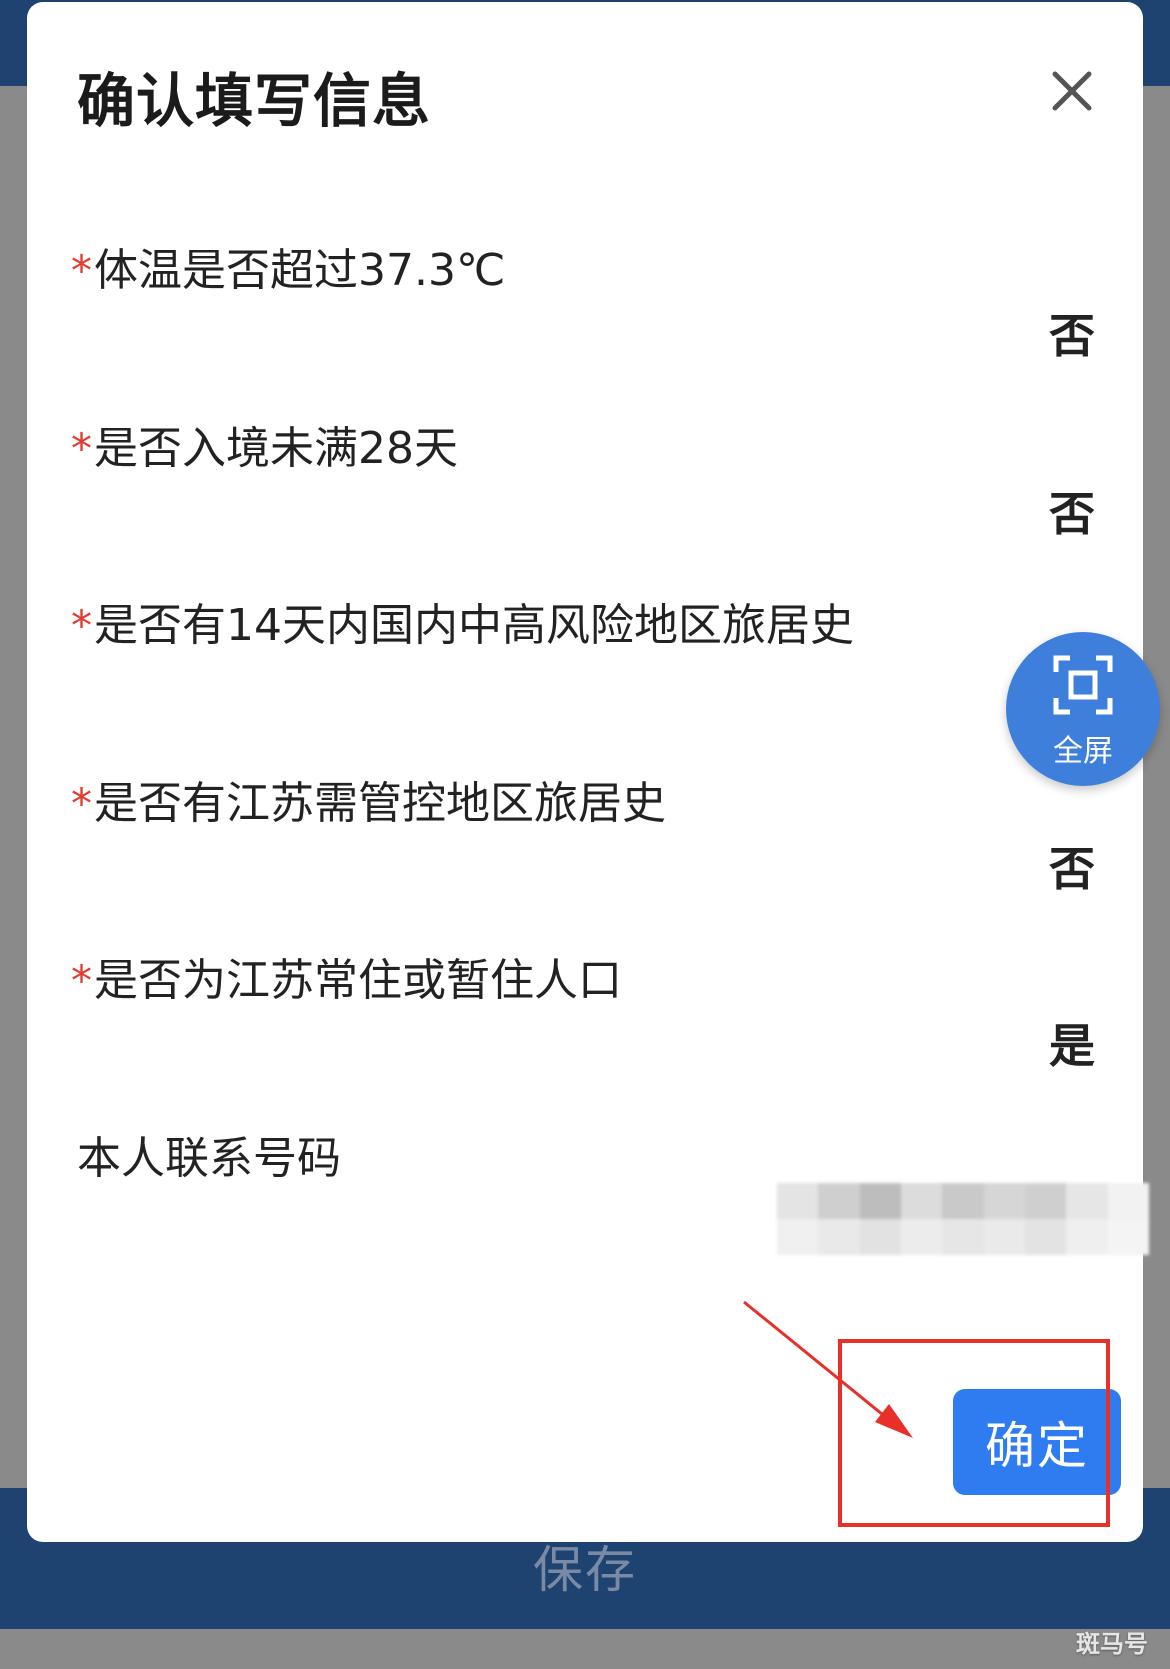  Describe the element at coordinates (1083, 751) in the screenshot. I see `fullscreen-label: 全屏` at that location.